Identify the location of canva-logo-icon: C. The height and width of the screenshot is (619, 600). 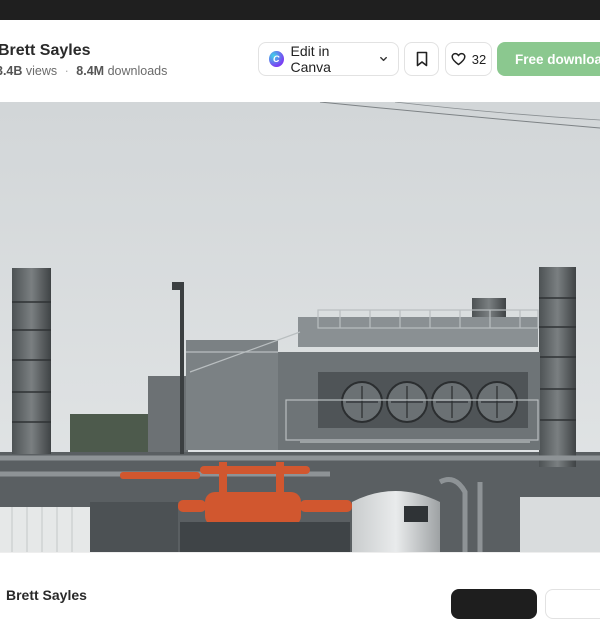
(276, 59).